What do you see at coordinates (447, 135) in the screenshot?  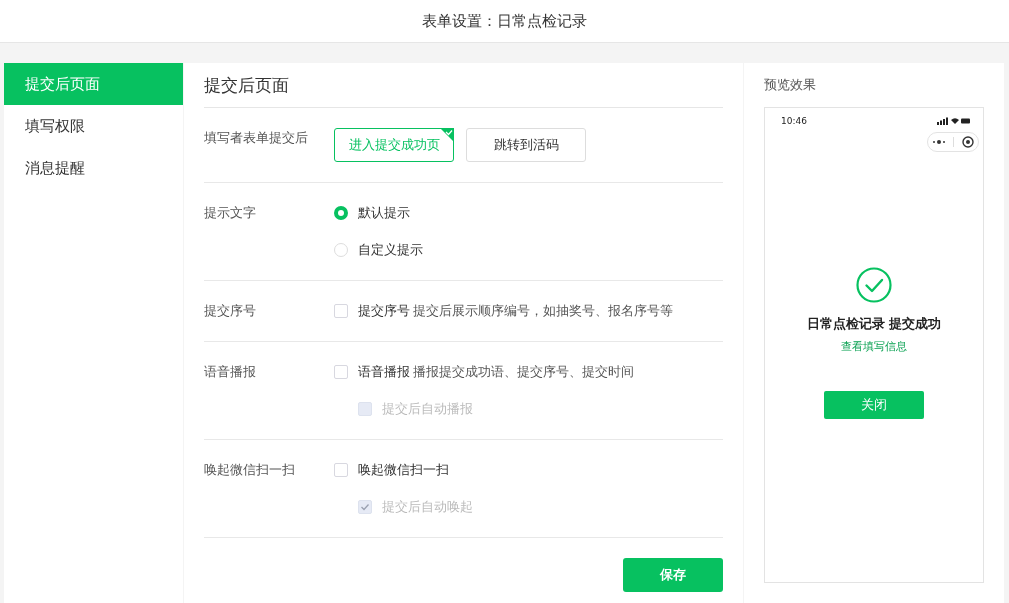 I see `selected-check-icon` at bounding box center [447, 135].